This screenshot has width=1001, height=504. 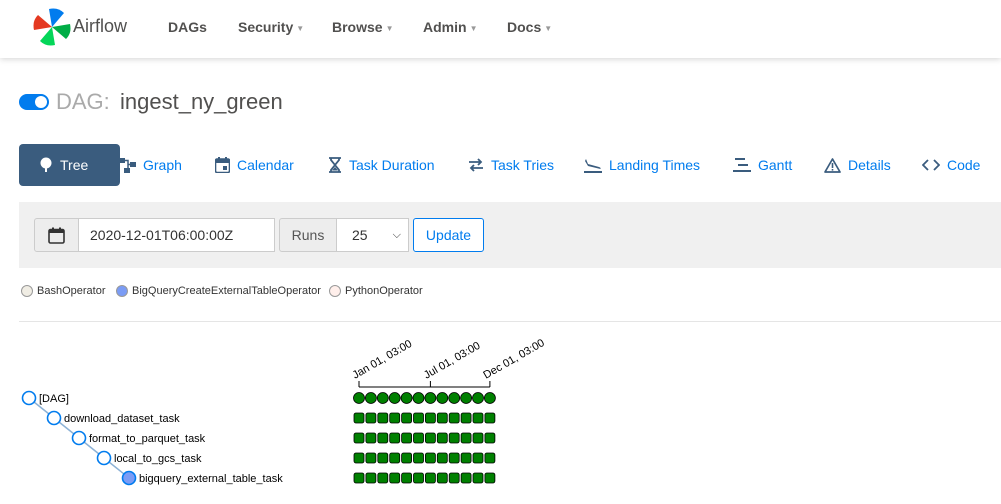 What do you see at coordinates (593, 166) in the screenshot?
I see `plane-landing-icon` at bounding box center [593, 166].